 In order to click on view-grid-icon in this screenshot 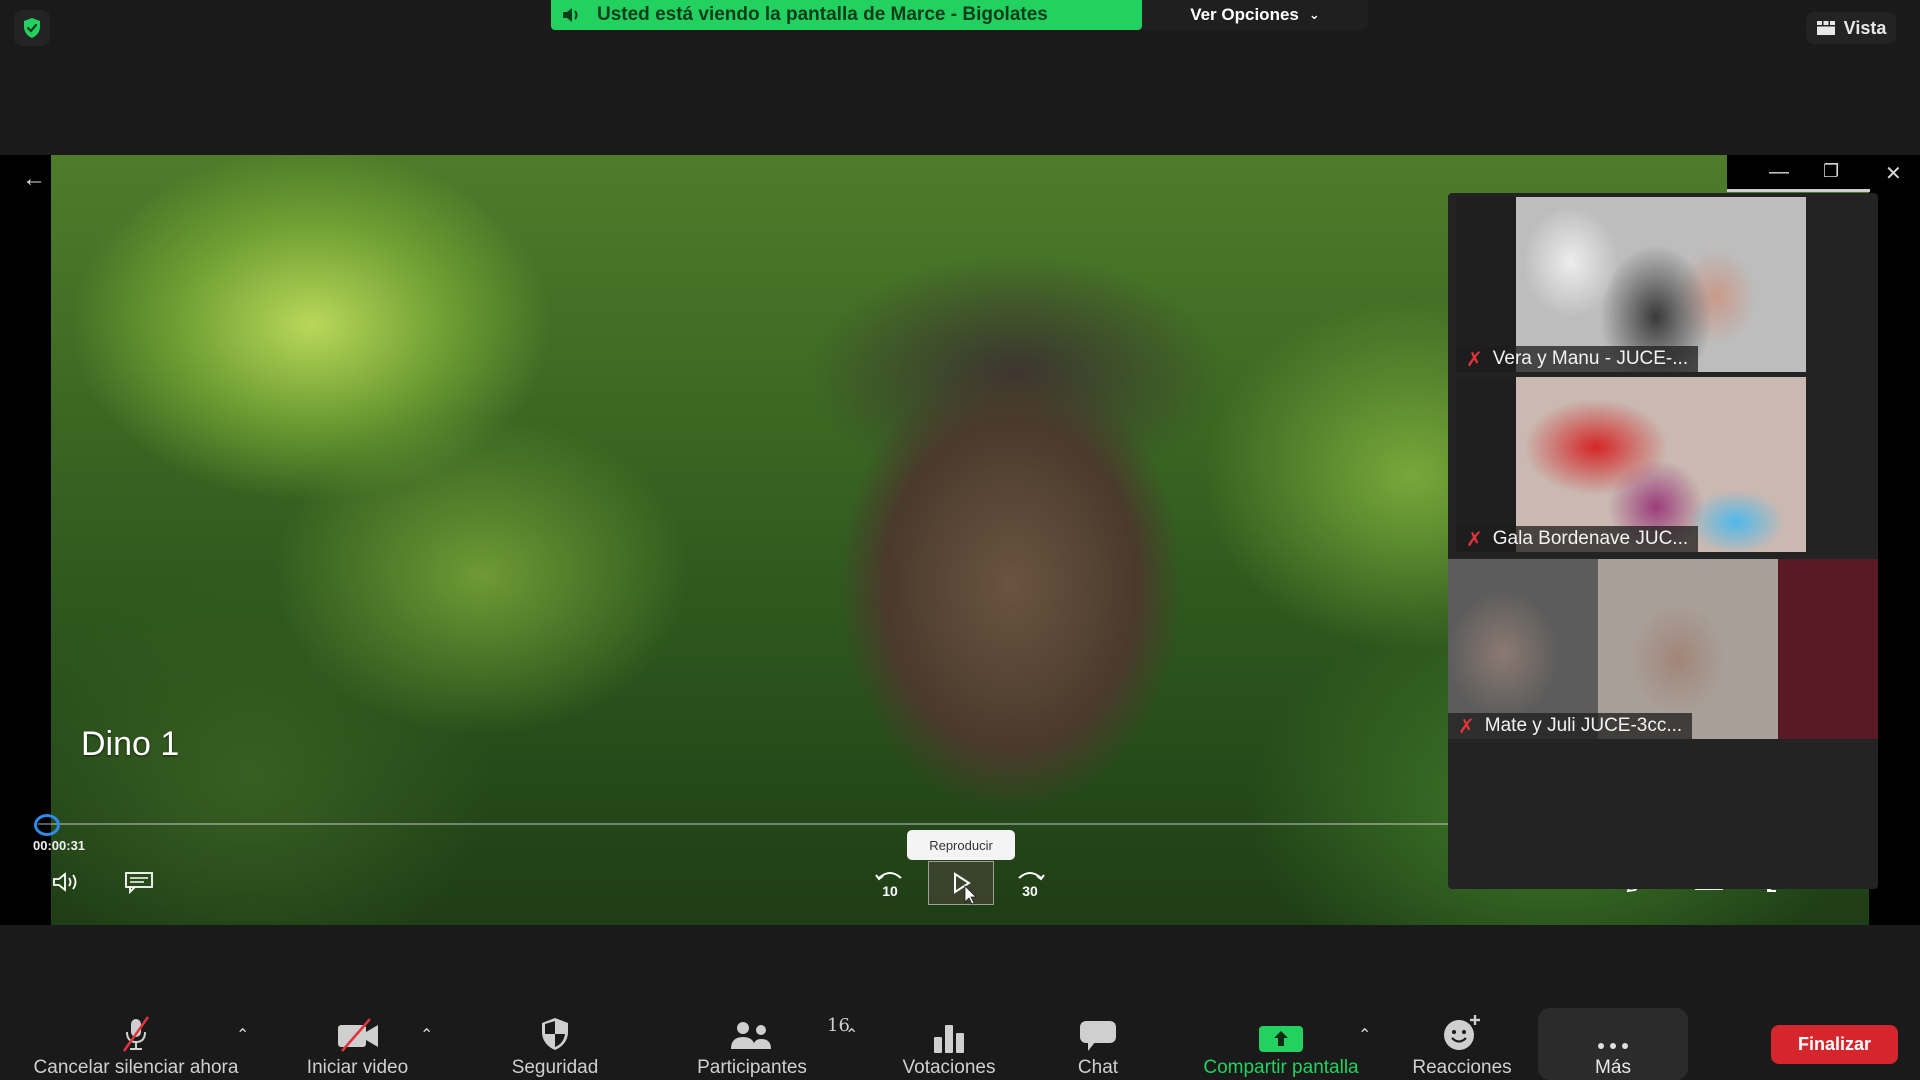, I will do `click(1825, 28)`.